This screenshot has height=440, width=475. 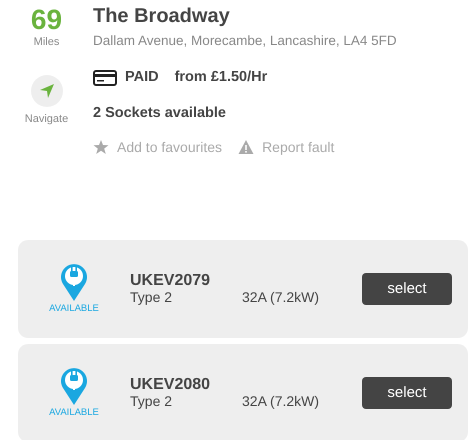 I want to click on report-fault-link: Report fault, so click(x=298, y=147).